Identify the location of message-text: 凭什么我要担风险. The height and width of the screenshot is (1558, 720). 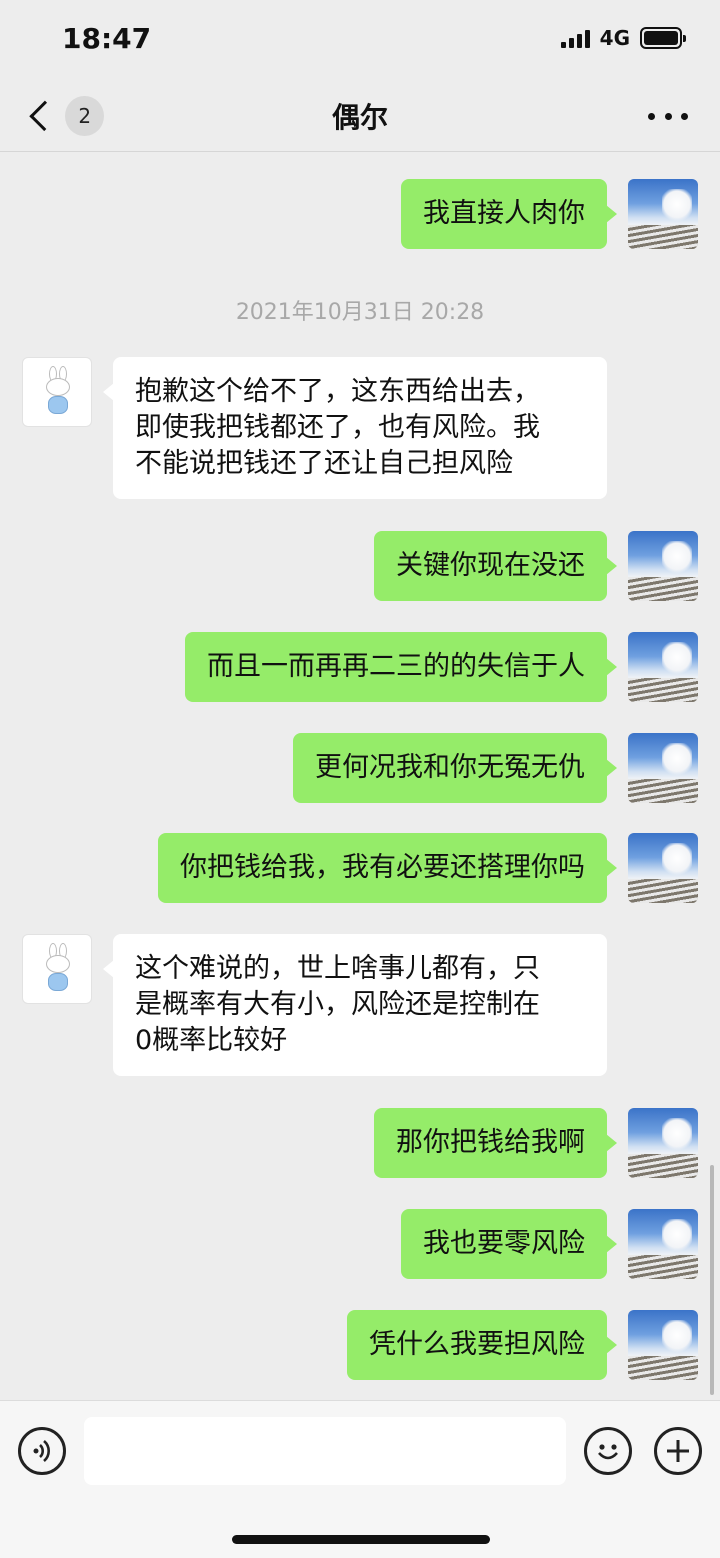
(477, 1344).